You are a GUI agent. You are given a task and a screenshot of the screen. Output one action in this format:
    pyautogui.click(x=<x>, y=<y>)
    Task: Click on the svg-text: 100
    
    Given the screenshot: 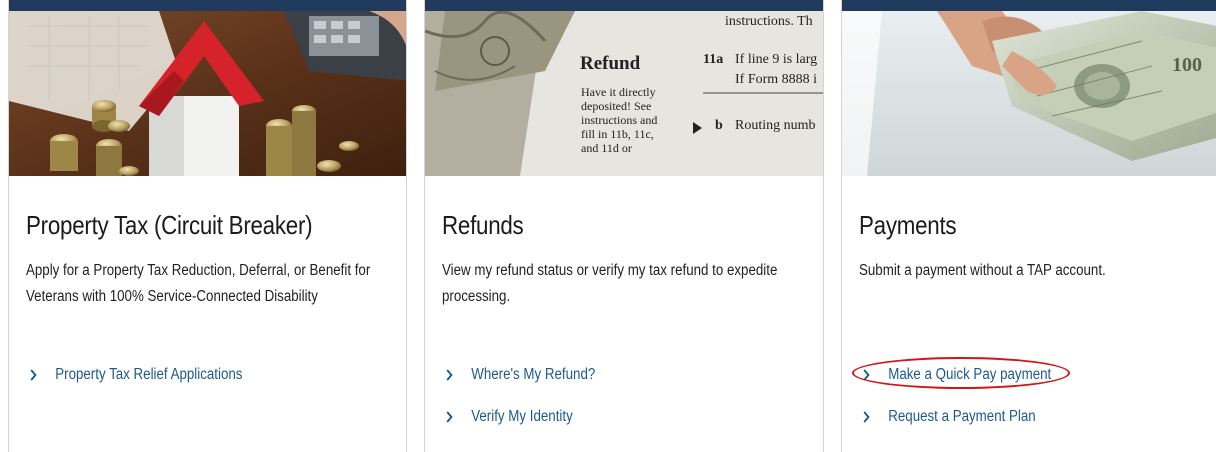 What is the action you would take?
    pyautogui.click(x=1187, y=65)
    